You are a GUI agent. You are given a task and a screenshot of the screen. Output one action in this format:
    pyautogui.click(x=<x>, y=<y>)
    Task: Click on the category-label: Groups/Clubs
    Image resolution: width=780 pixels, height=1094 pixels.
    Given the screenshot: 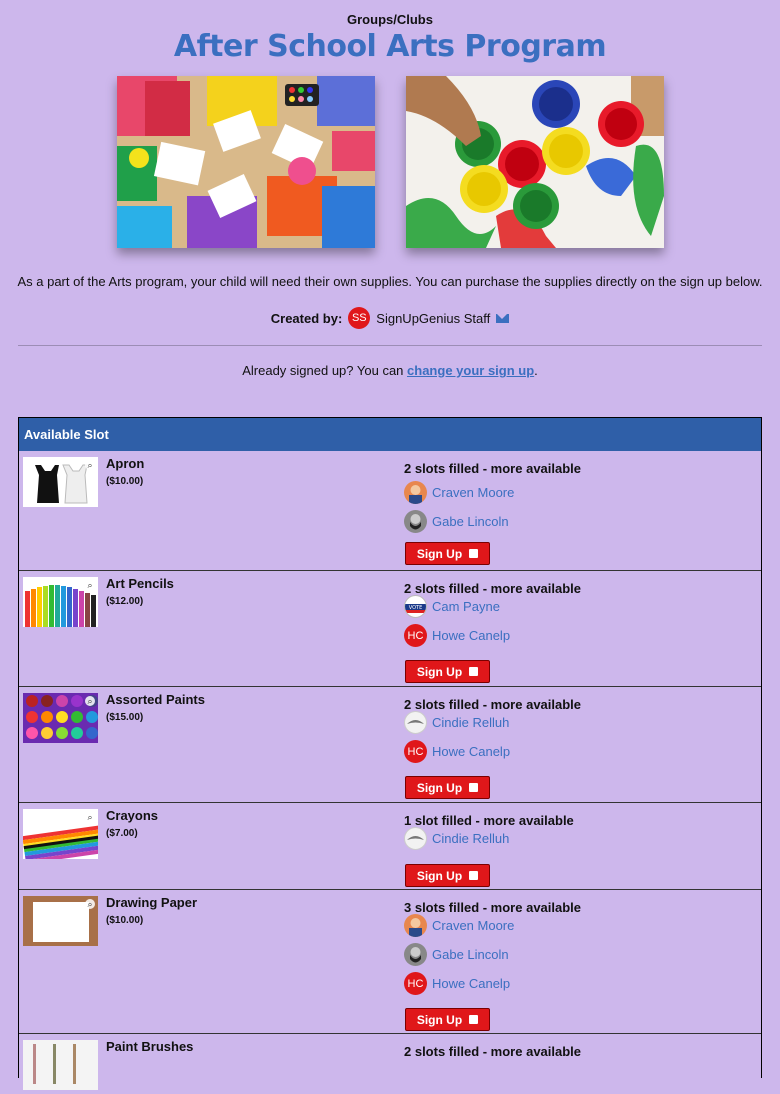 What is the action you would take?
    pyautogui.click(x=390, y=19)
    